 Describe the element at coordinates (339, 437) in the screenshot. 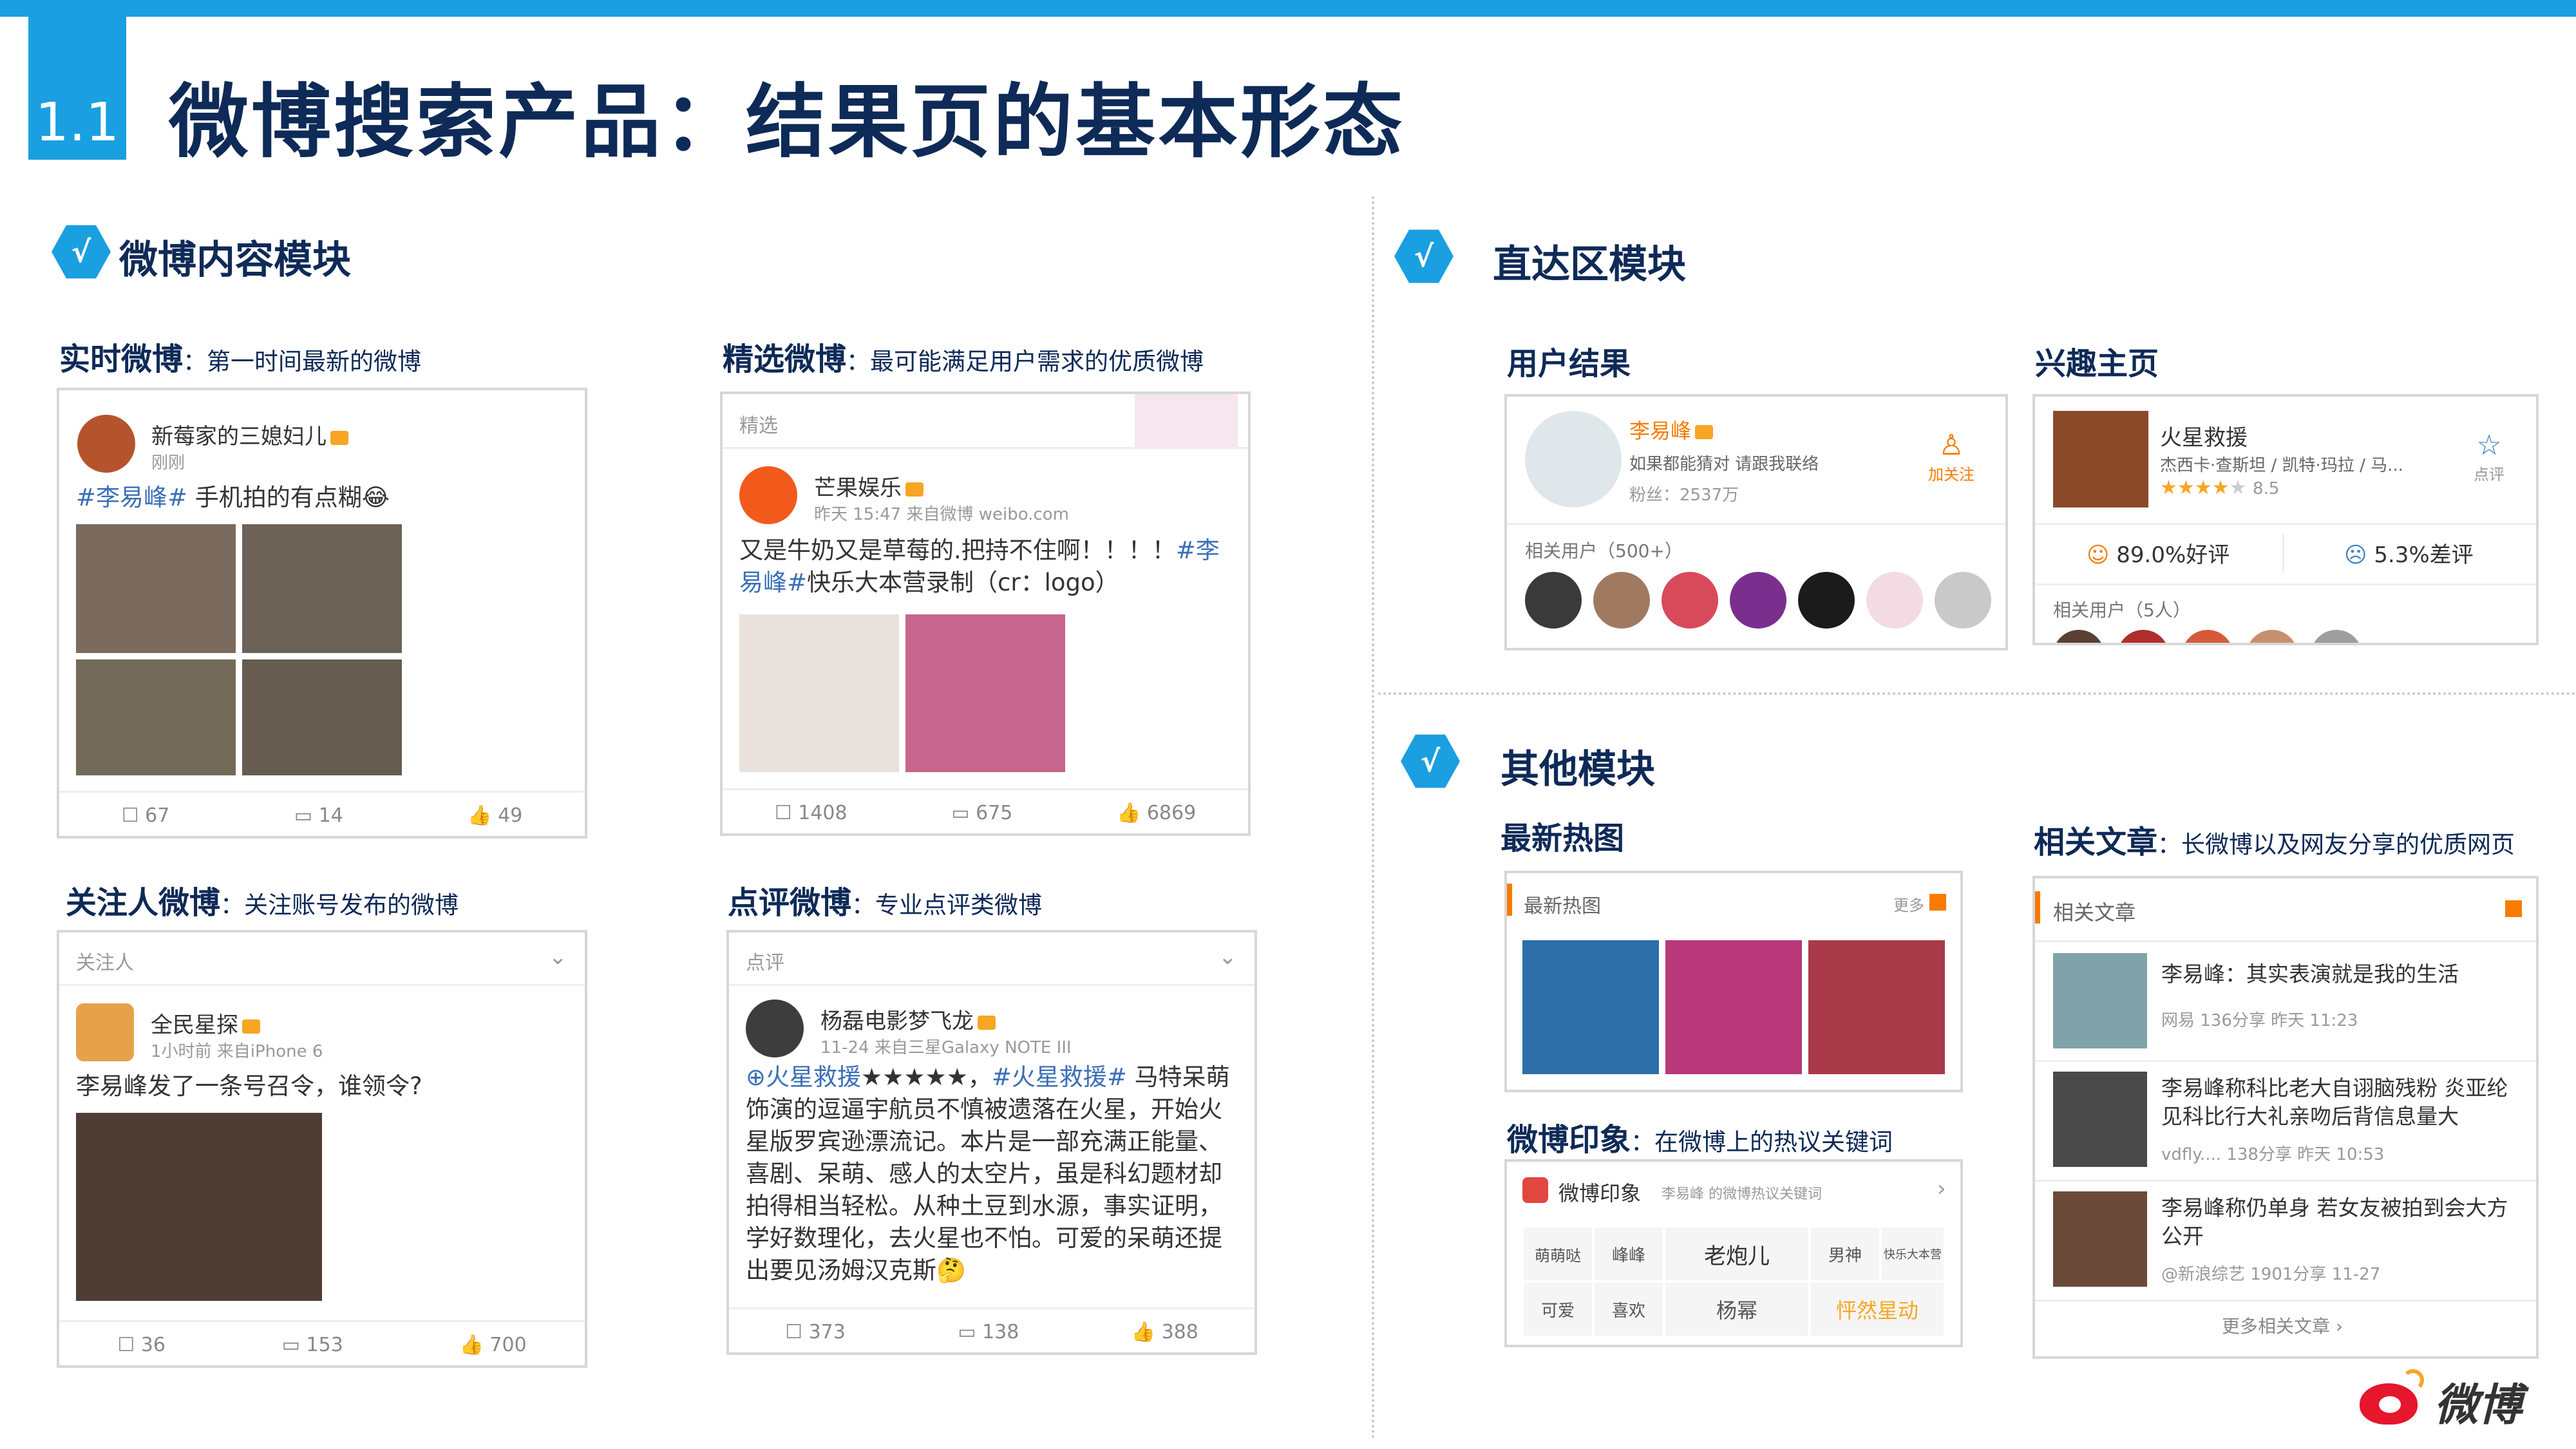

I see `vip-crown-icon` at that location.